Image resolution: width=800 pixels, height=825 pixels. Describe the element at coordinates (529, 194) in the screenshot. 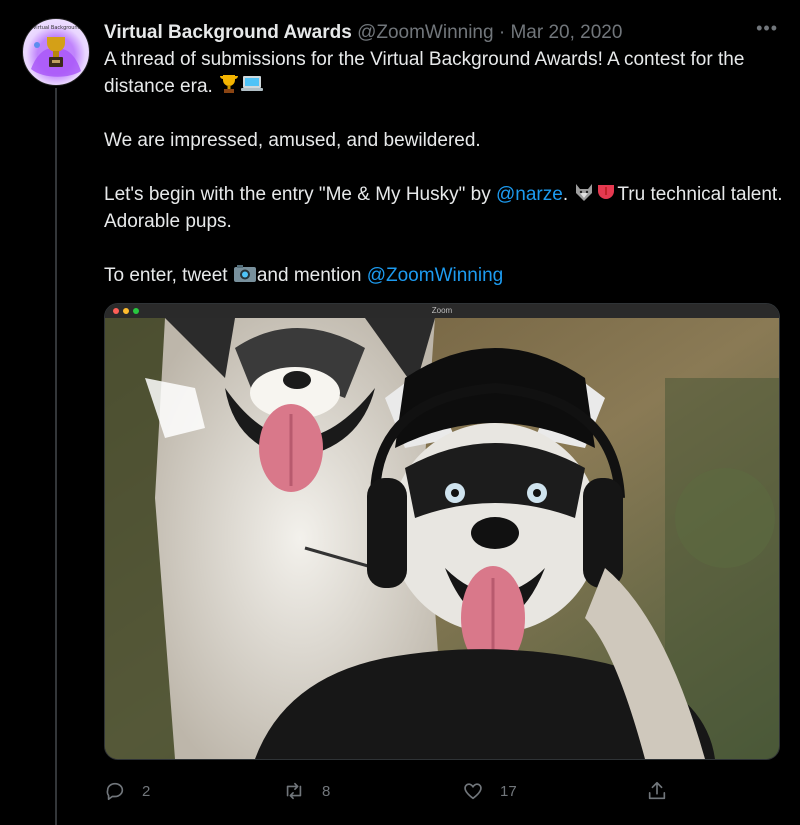

I see `mention-narze: @narze` at that location.